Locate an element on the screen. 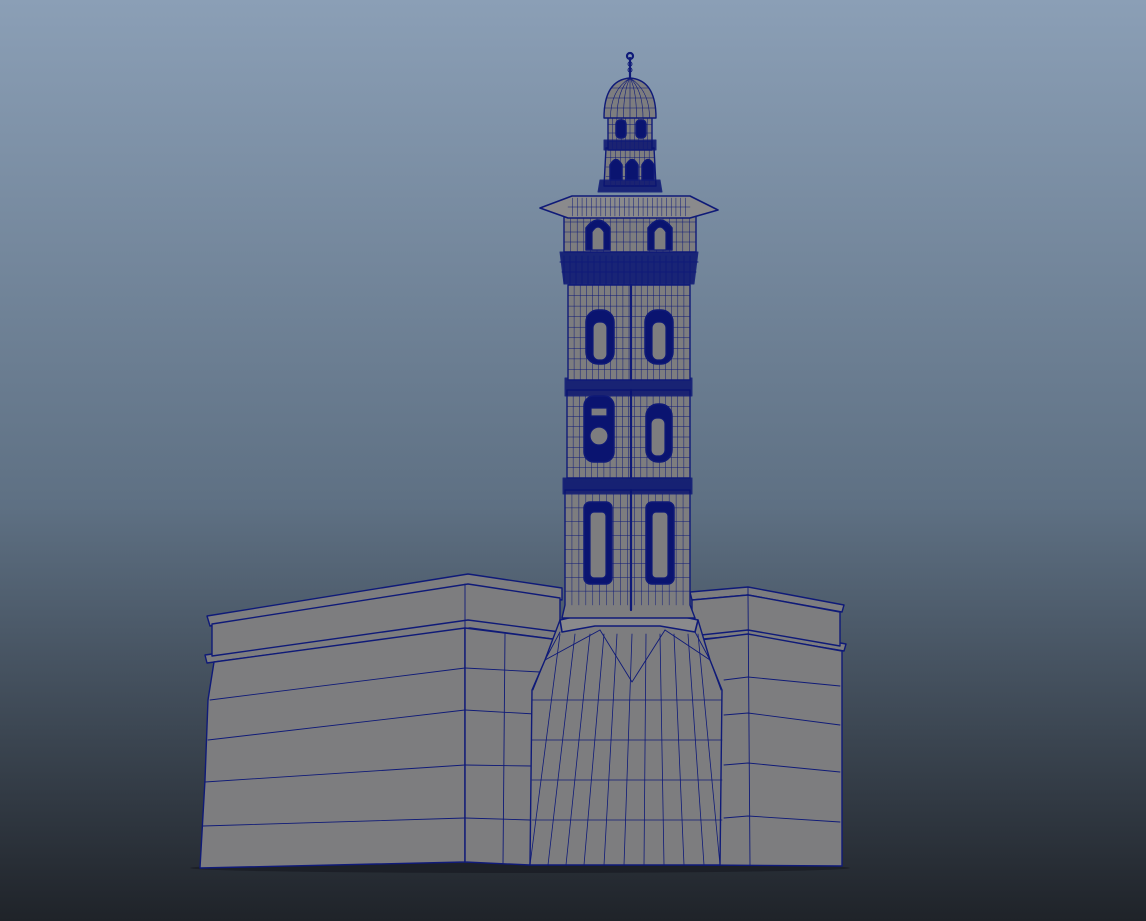 The image size is (1146, 921). minaret-base is located at coordinates (626, 737).